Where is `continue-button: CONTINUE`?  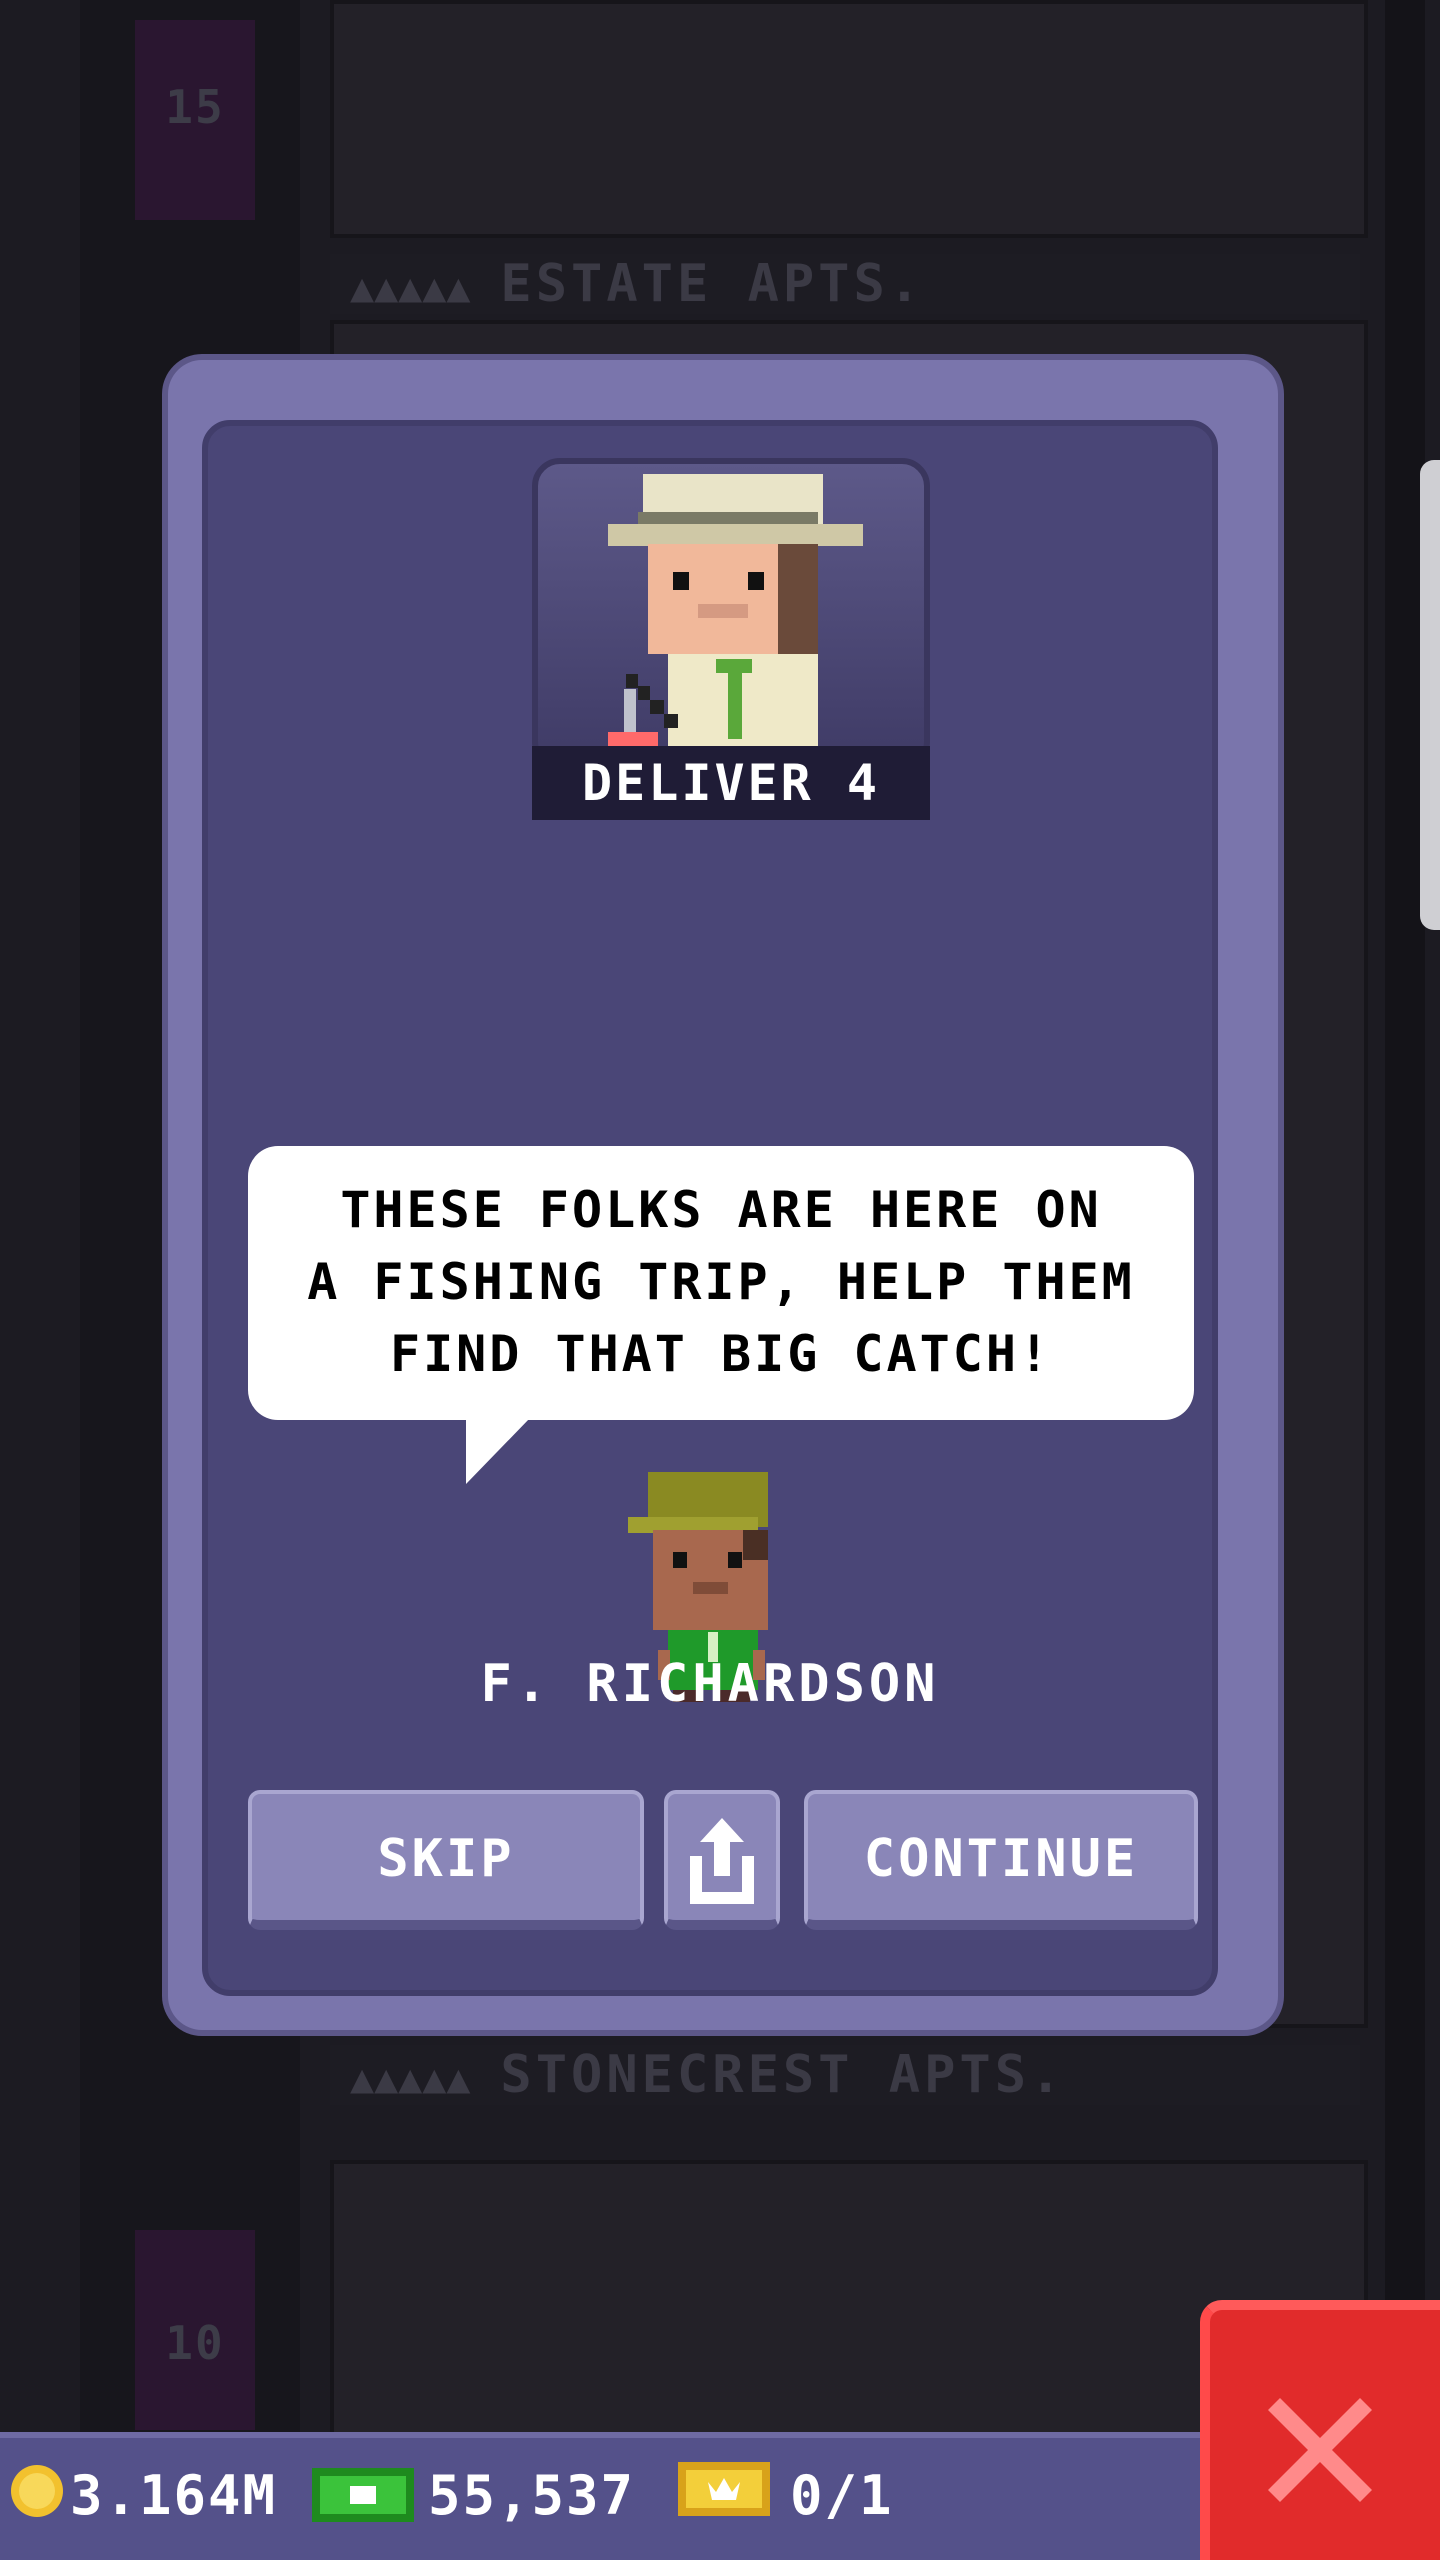
continue-button: CONTINUE is located at coordinates (1001, 1860).